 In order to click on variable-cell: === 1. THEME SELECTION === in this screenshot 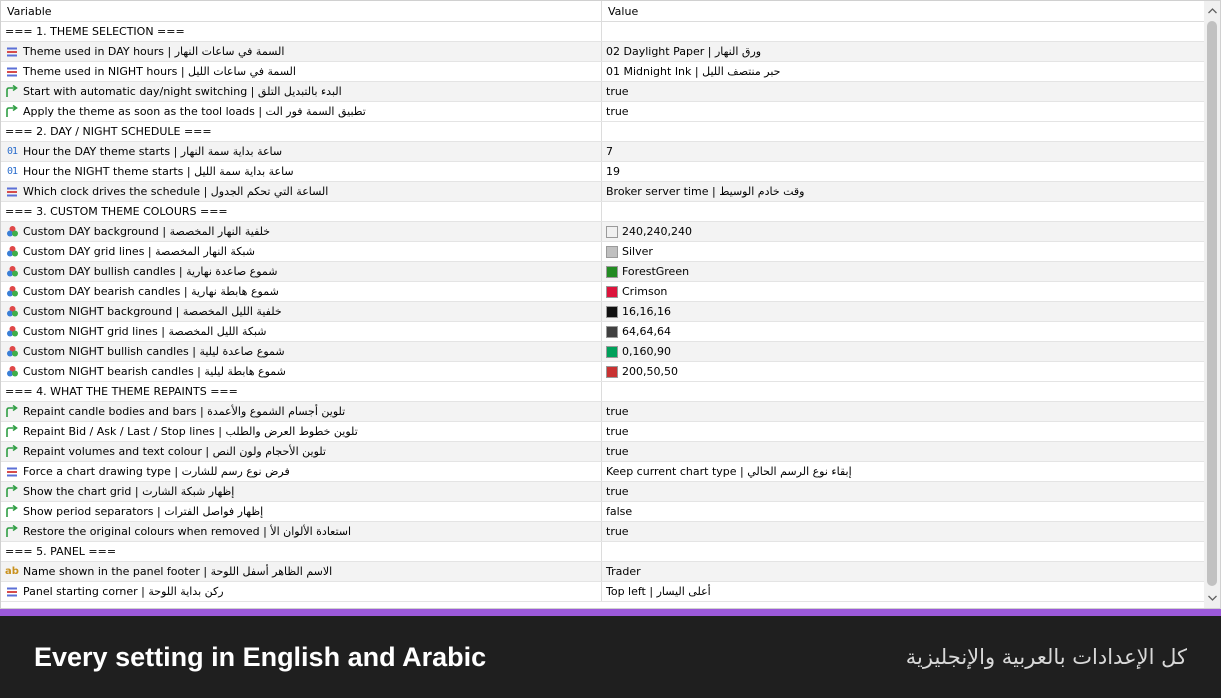, I will do `click(301, 31)`.